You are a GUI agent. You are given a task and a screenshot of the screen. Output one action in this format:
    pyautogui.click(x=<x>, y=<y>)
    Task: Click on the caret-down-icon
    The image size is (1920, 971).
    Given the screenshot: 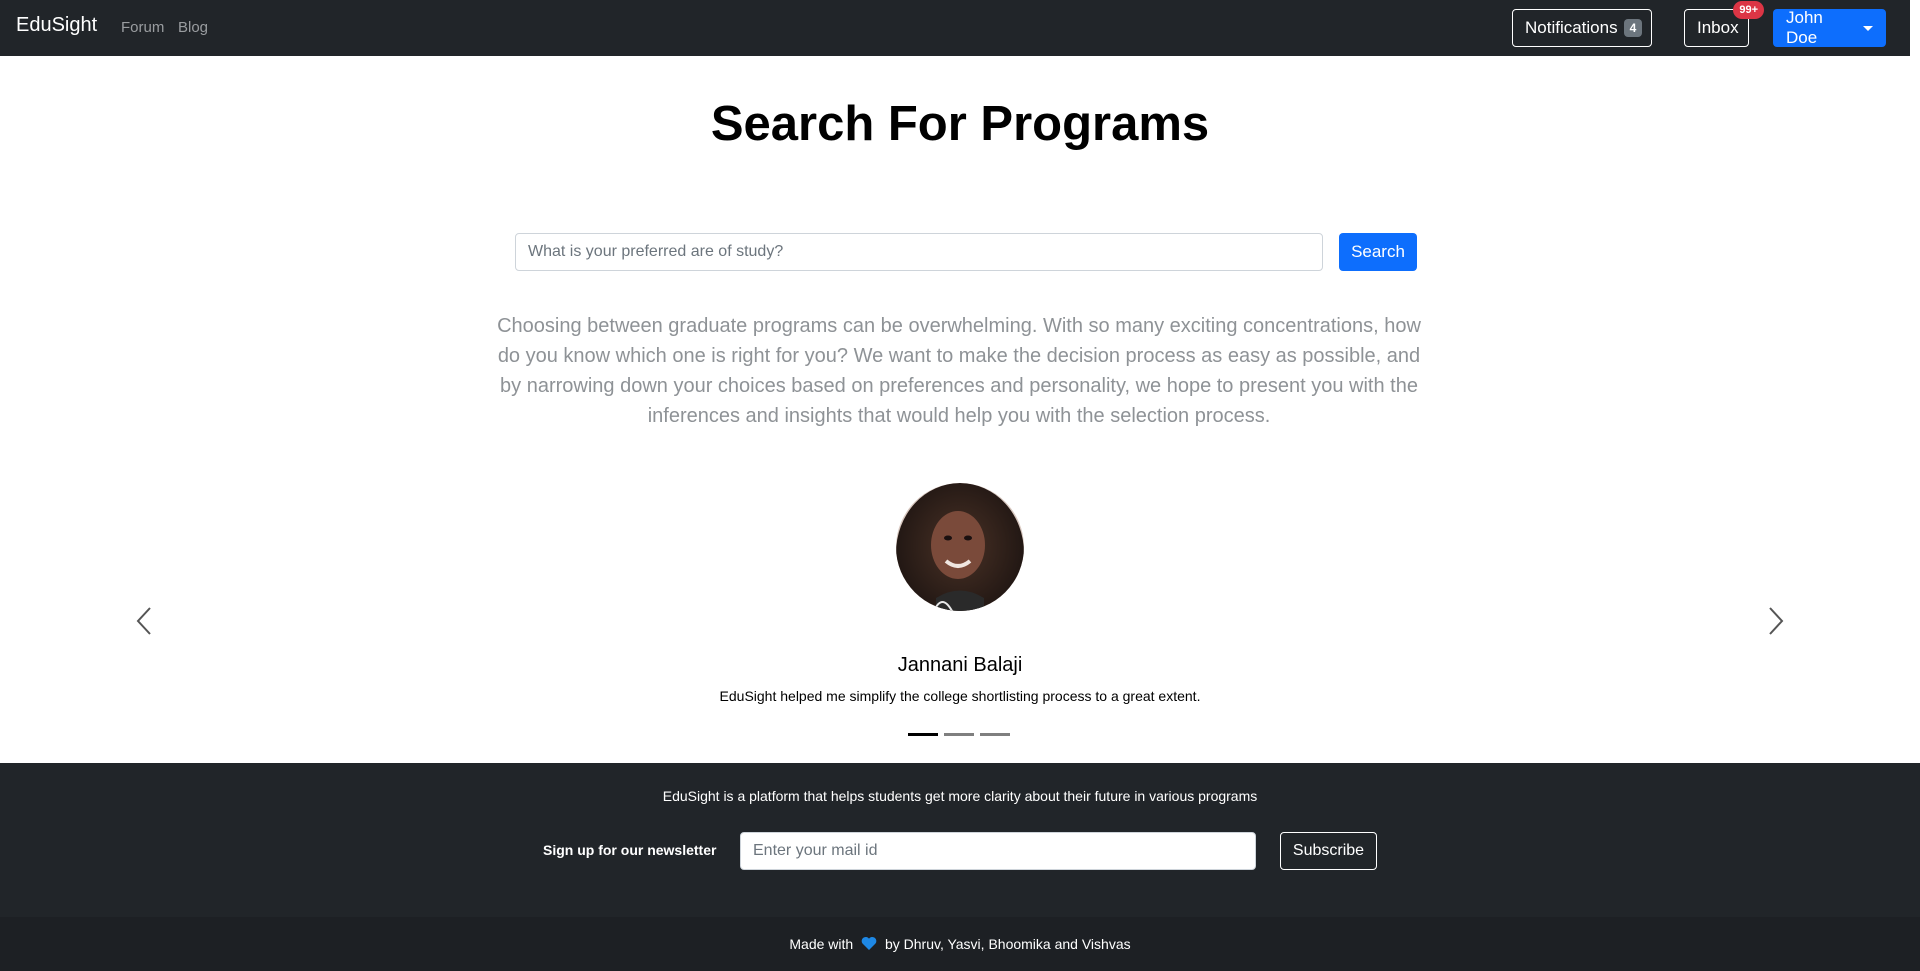 What is the action you would take?
    pyautogui.click(x=1868, y=28)
    